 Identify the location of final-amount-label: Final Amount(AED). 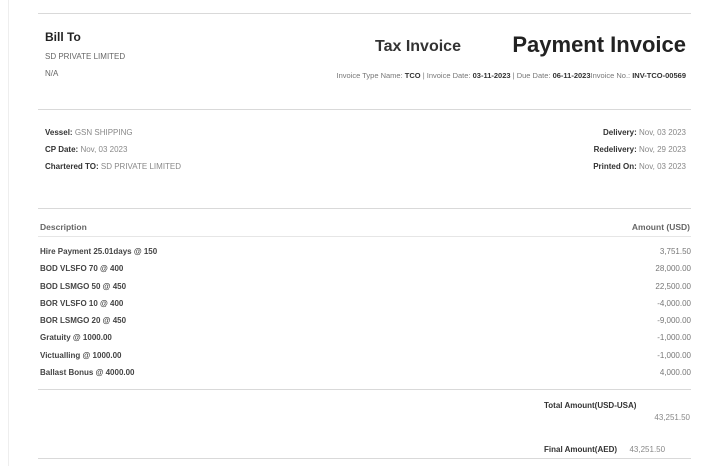
(581, 449).